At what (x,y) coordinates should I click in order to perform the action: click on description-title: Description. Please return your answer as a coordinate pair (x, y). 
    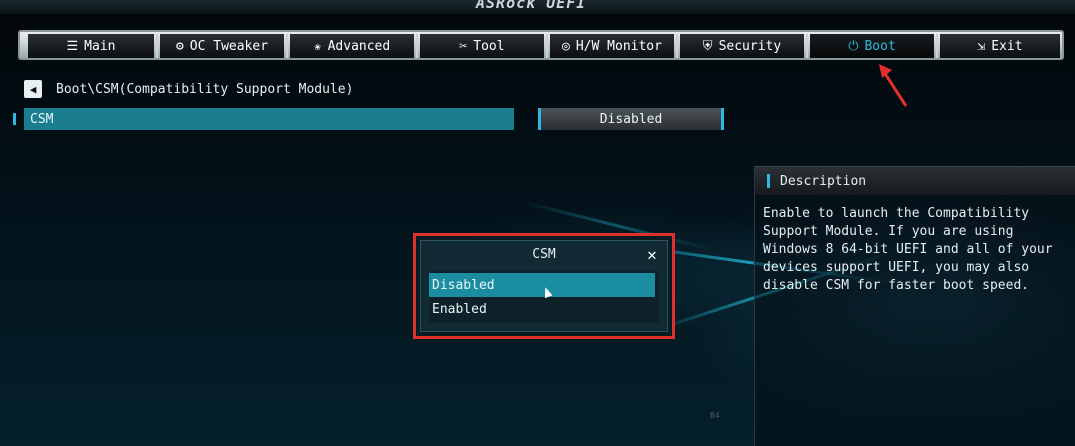
    Looking at the image, I should click on (823, 181).